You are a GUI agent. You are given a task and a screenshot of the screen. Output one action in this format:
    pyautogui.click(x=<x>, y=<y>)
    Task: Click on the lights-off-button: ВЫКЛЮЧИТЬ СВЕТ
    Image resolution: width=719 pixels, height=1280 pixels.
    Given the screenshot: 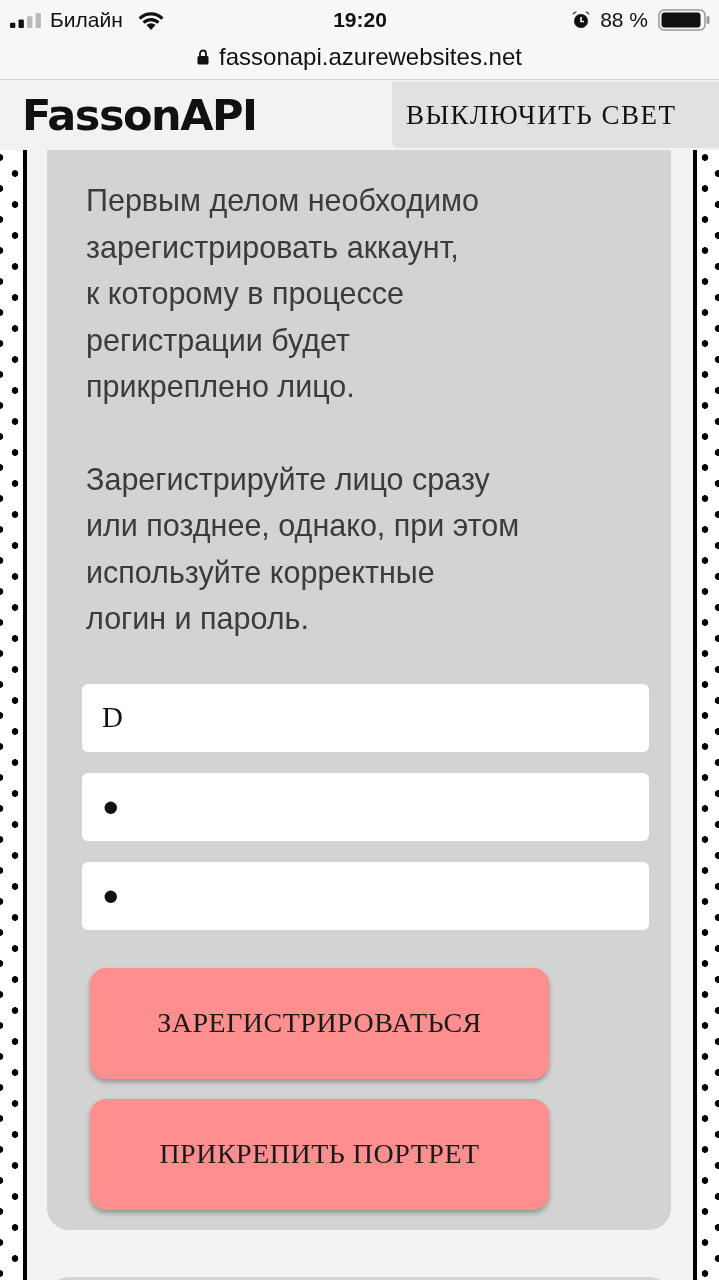 What is the action you would take?
    pyautogui.click(x=555, y=115)
    